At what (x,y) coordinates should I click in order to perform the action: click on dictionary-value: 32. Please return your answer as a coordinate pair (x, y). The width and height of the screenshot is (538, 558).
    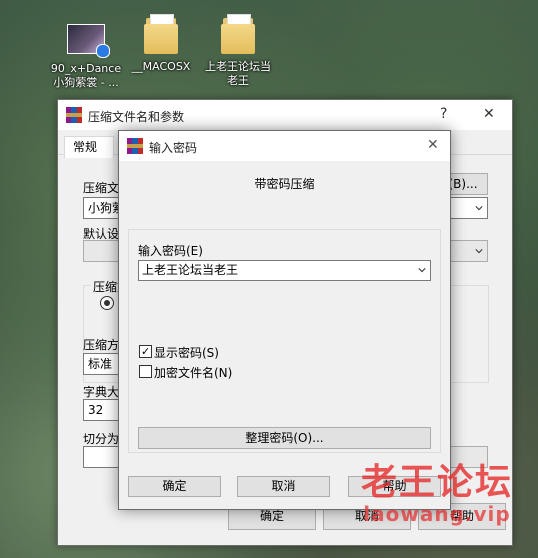
    Looking at the image, I should click on (96, 410).